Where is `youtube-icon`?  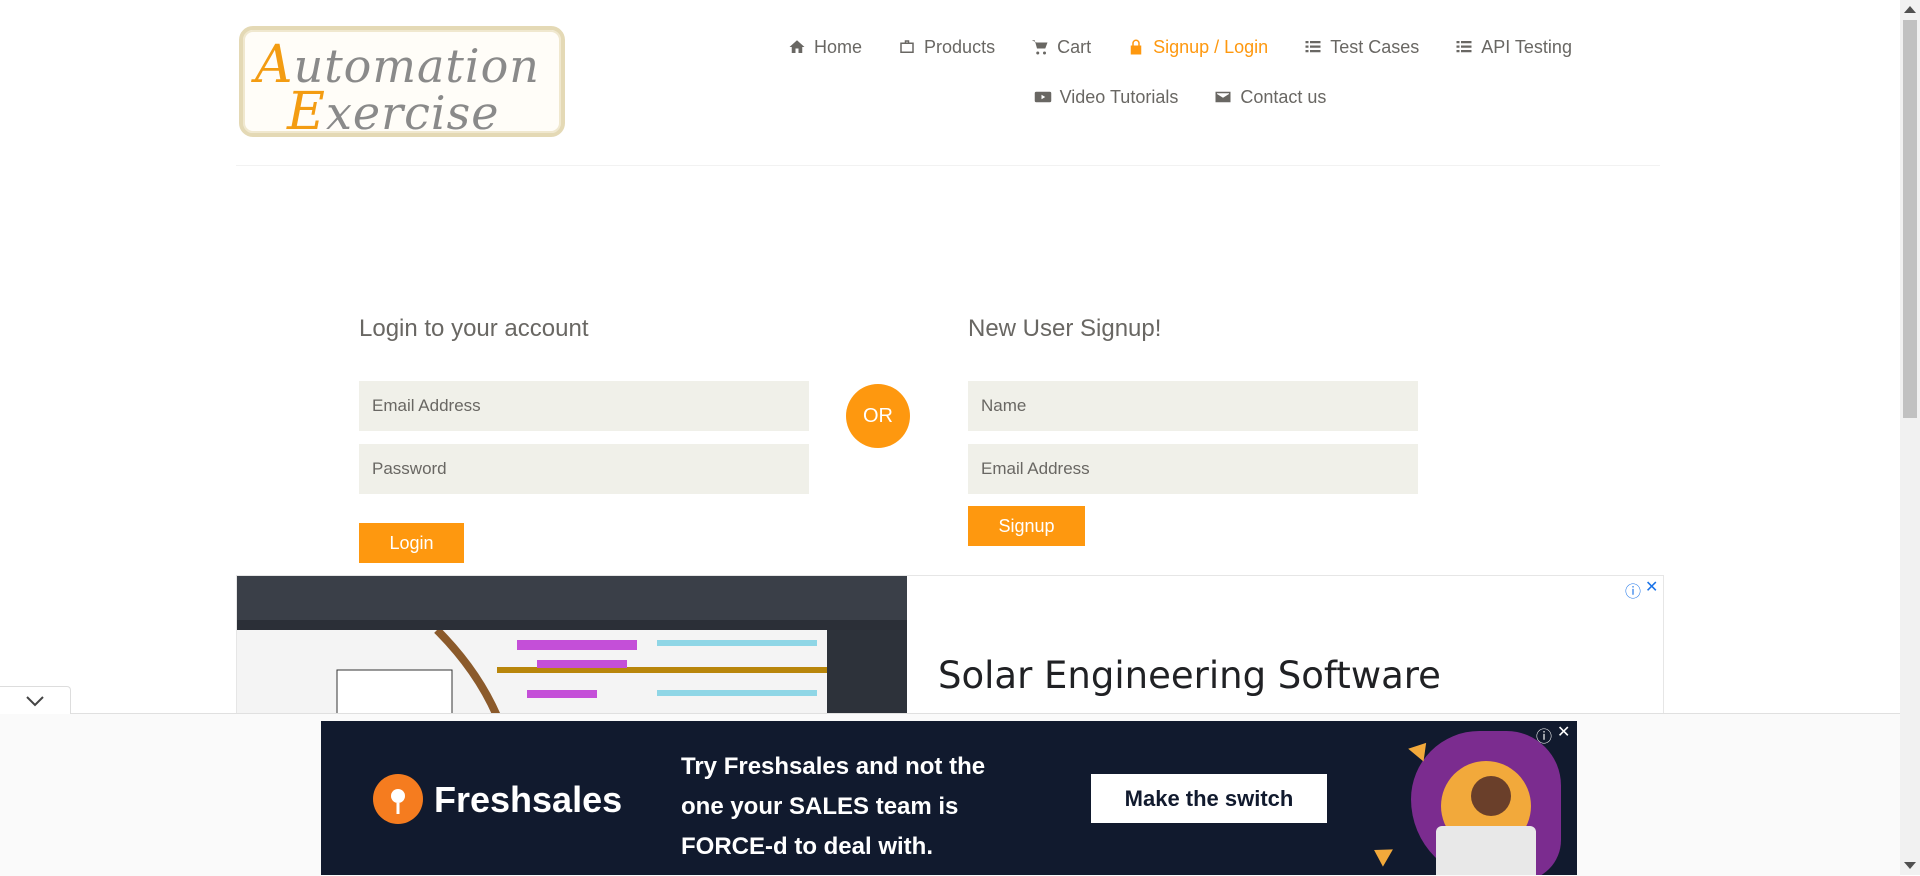
youtube-icon is located at coordinates (1042, 97).